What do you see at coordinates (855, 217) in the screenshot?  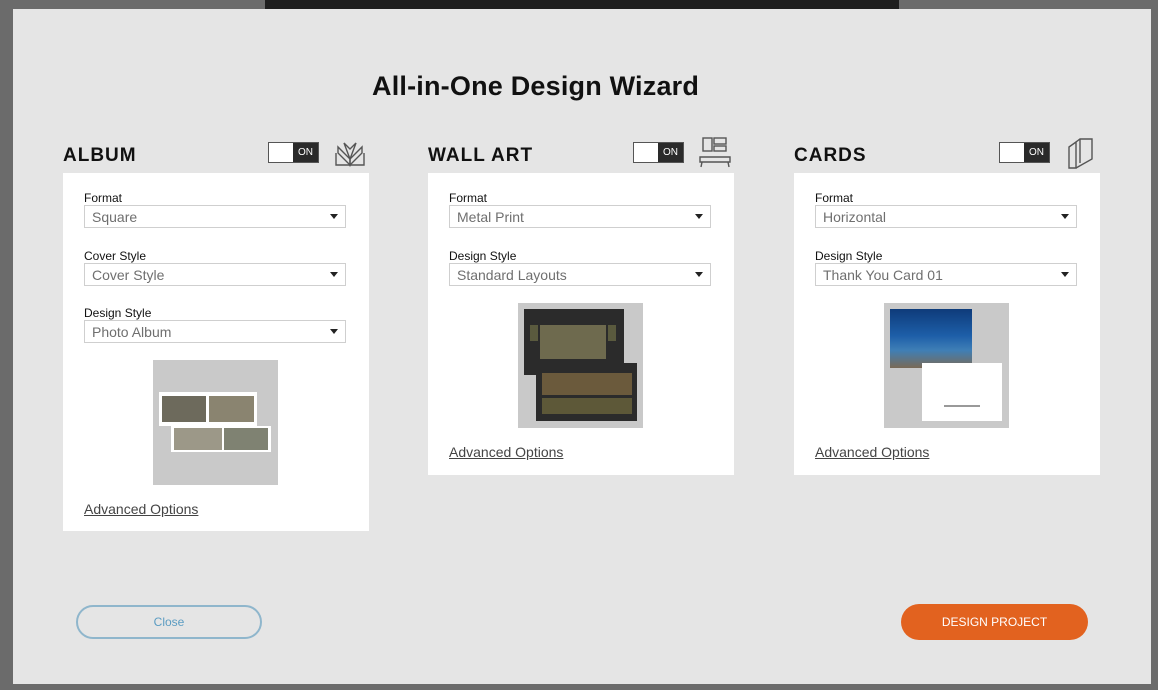 I see `cards-format-value: Horizontal` at bounding box center [855, 217].